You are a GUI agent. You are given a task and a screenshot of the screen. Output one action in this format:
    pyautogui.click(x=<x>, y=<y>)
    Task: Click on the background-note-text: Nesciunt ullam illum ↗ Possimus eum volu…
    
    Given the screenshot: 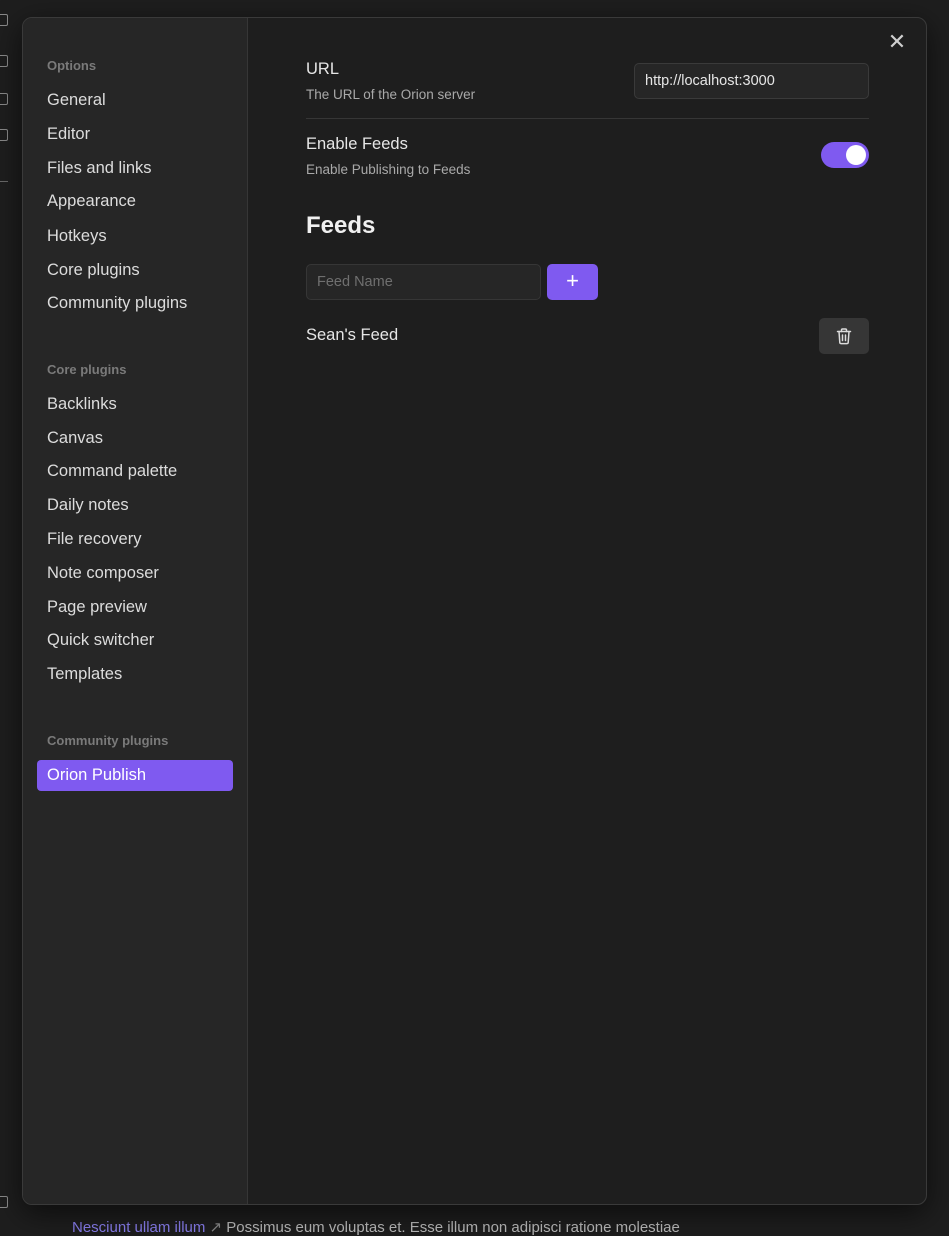 What is the action you would take?
    pyautogui.click(x=376, y=1227)
    